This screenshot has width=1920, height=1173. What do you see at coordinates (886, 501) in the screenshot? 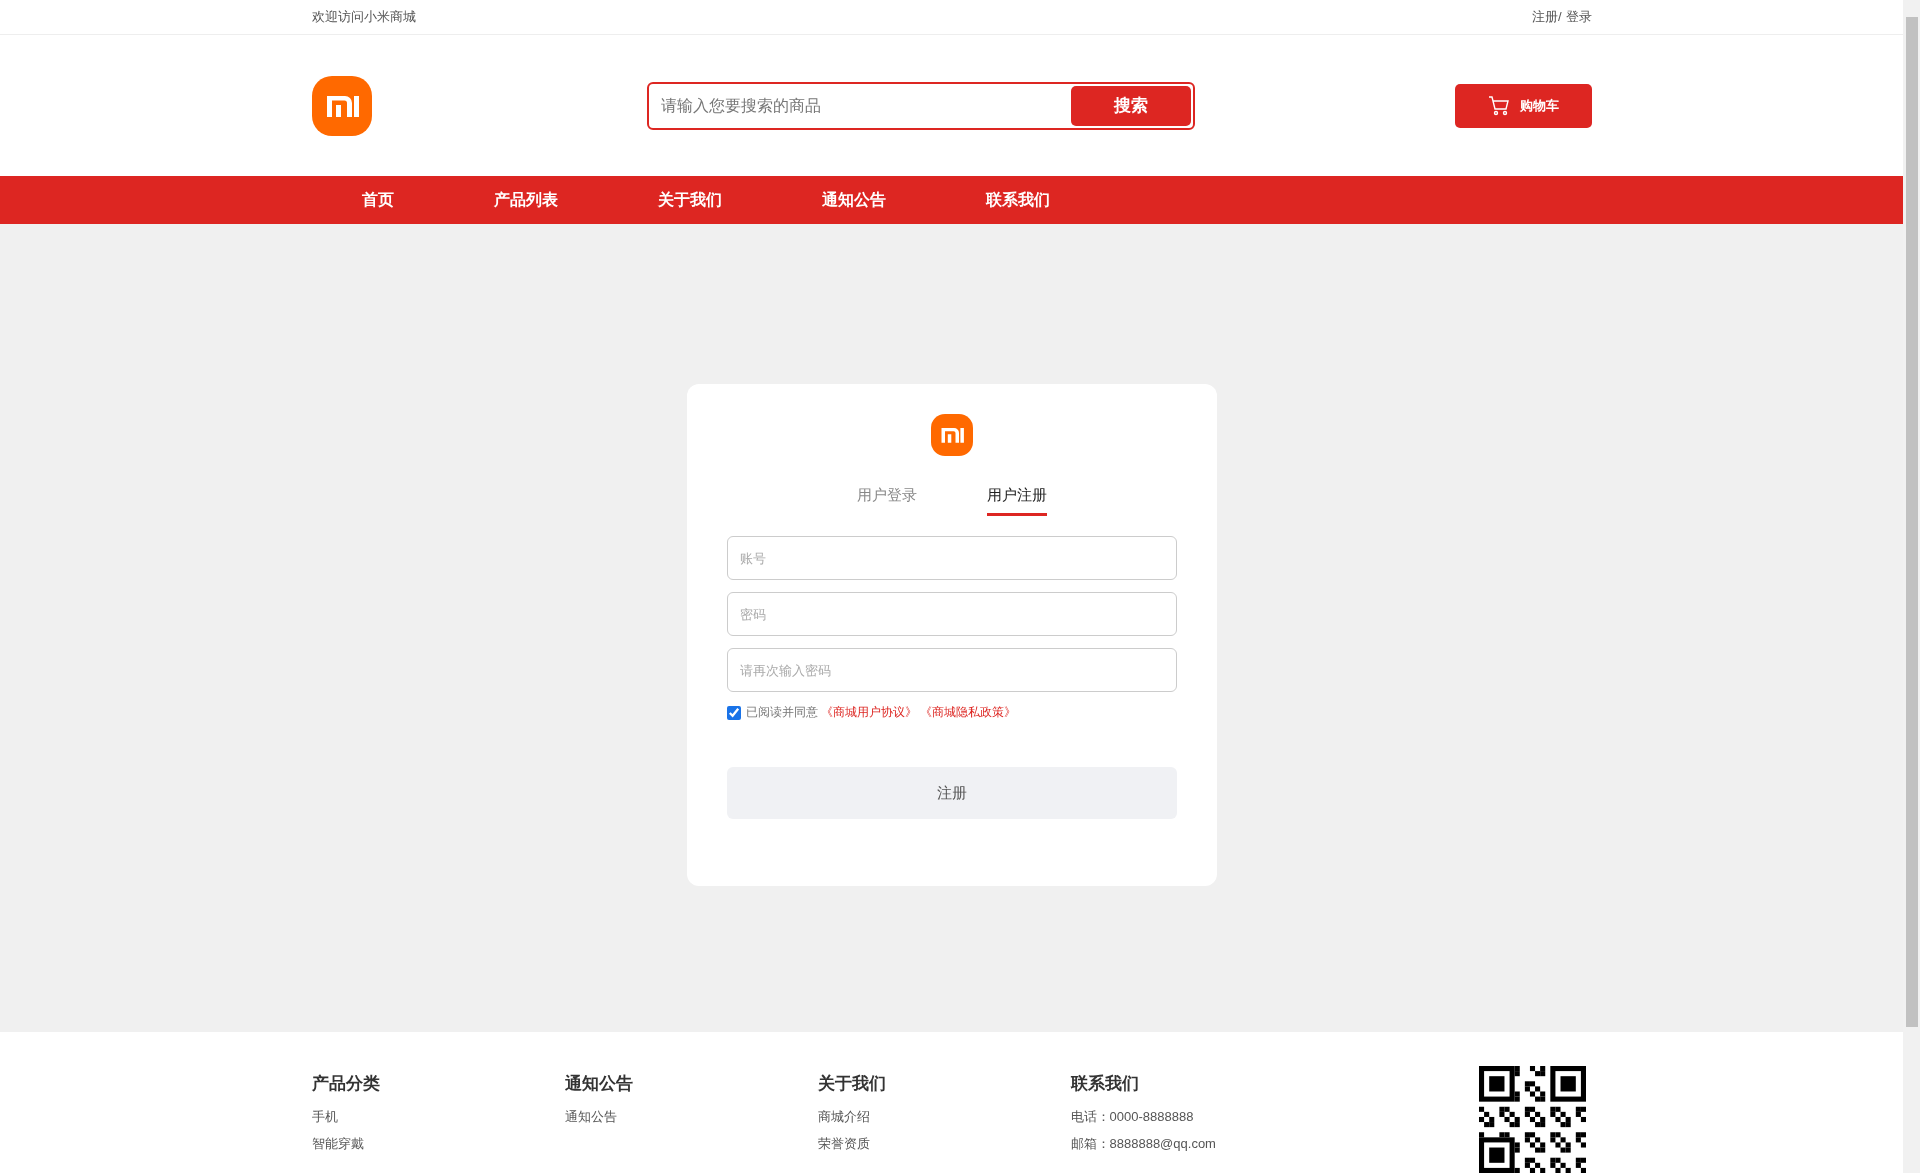
I see `auth-tab: 用户登录` at bounding box center [886, 501].